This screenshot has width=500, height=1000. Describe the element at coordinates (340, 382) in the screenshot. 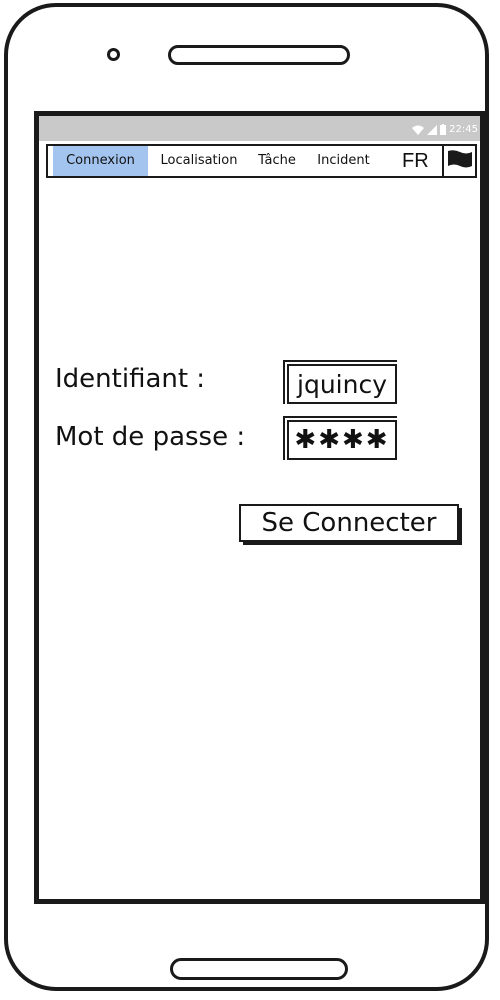

I see `username-field: jquincy` at that location.